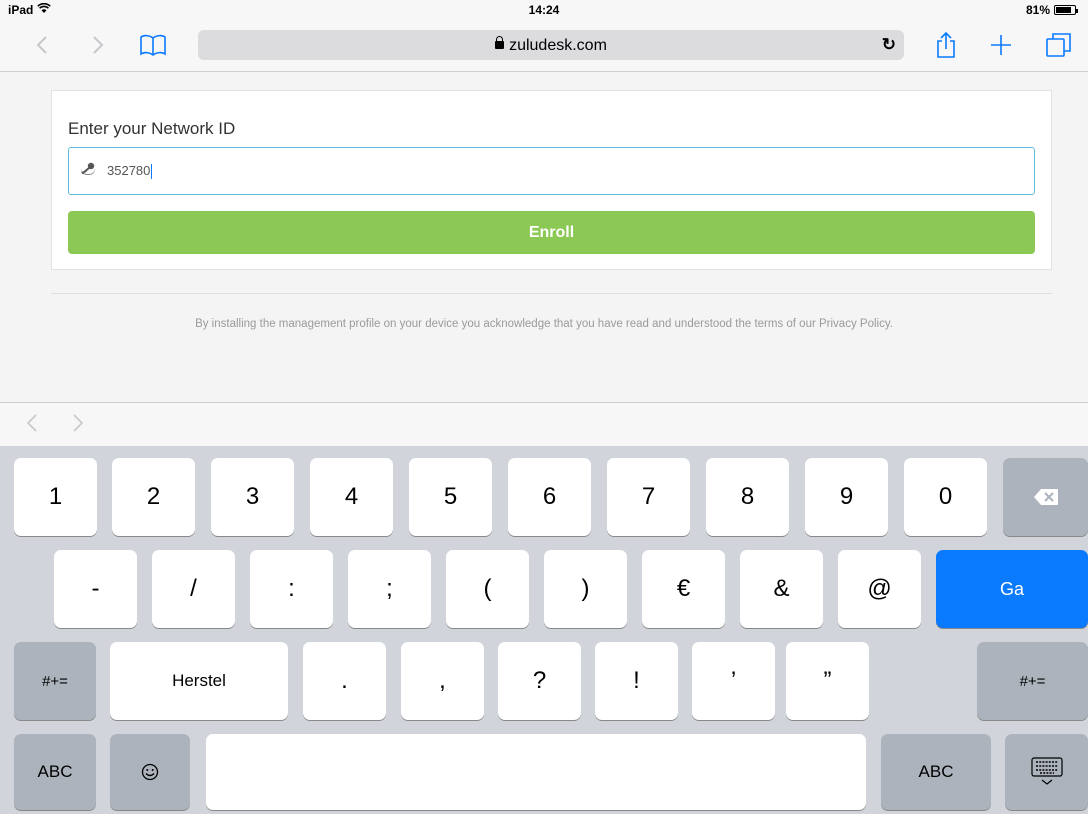  Describe the element at coordinates (78, 425) in the screenshot. I see `next-field-icon` at that location.